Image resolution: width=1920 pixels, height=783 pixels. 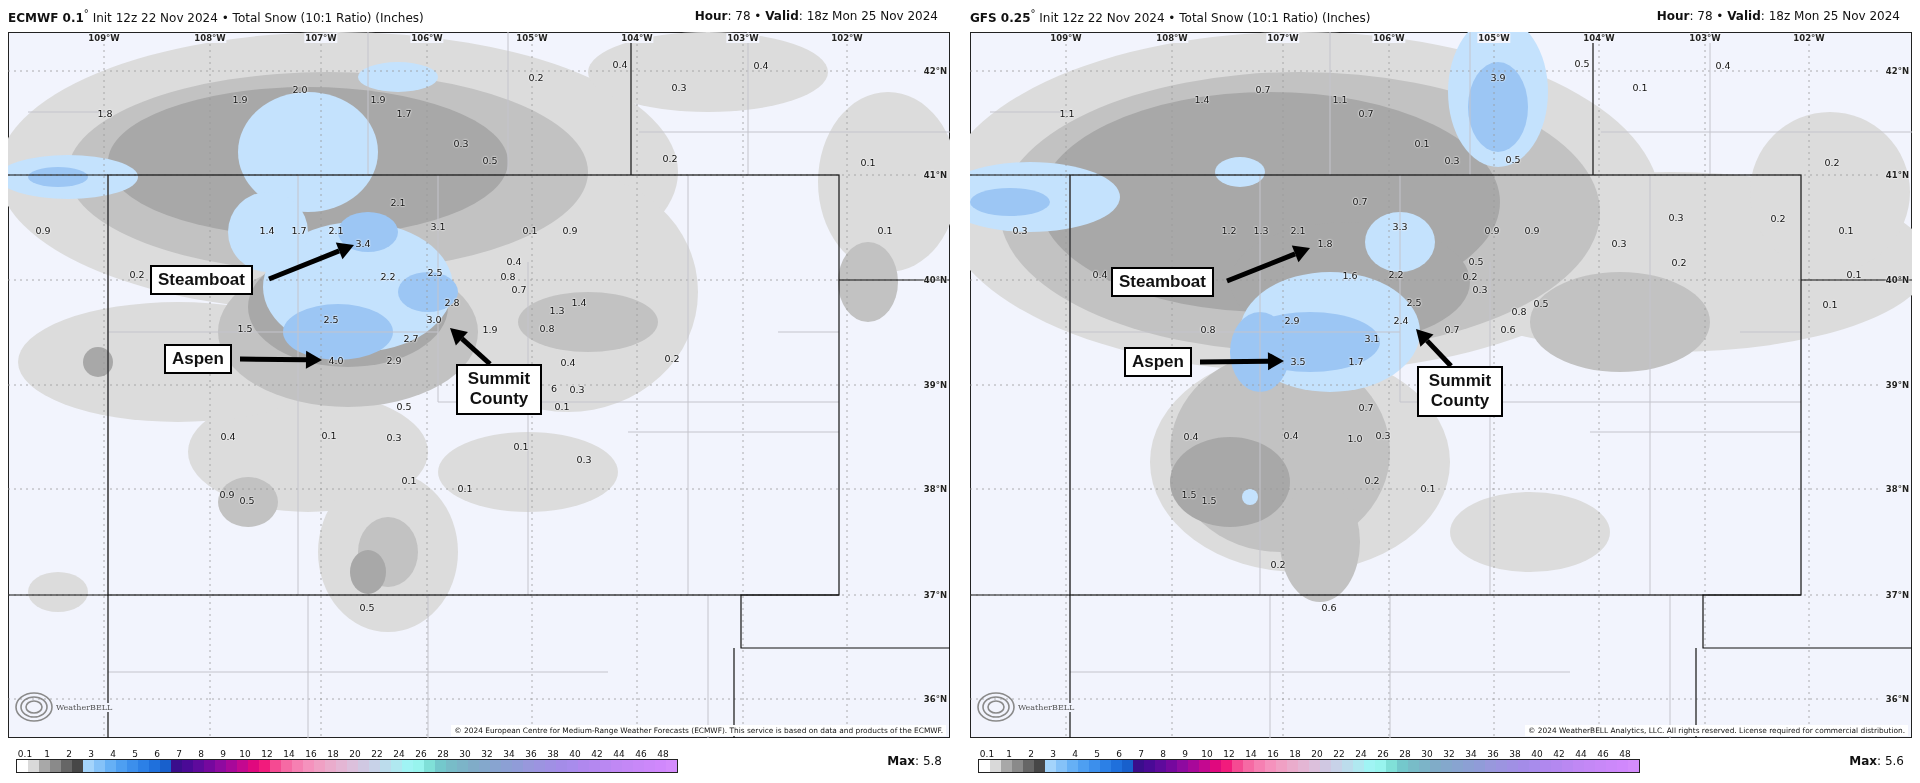 What do you see at coordinates (289, 753) in the screenshot?
I see `scale-tick: 14` at bounding box center [289, 753].